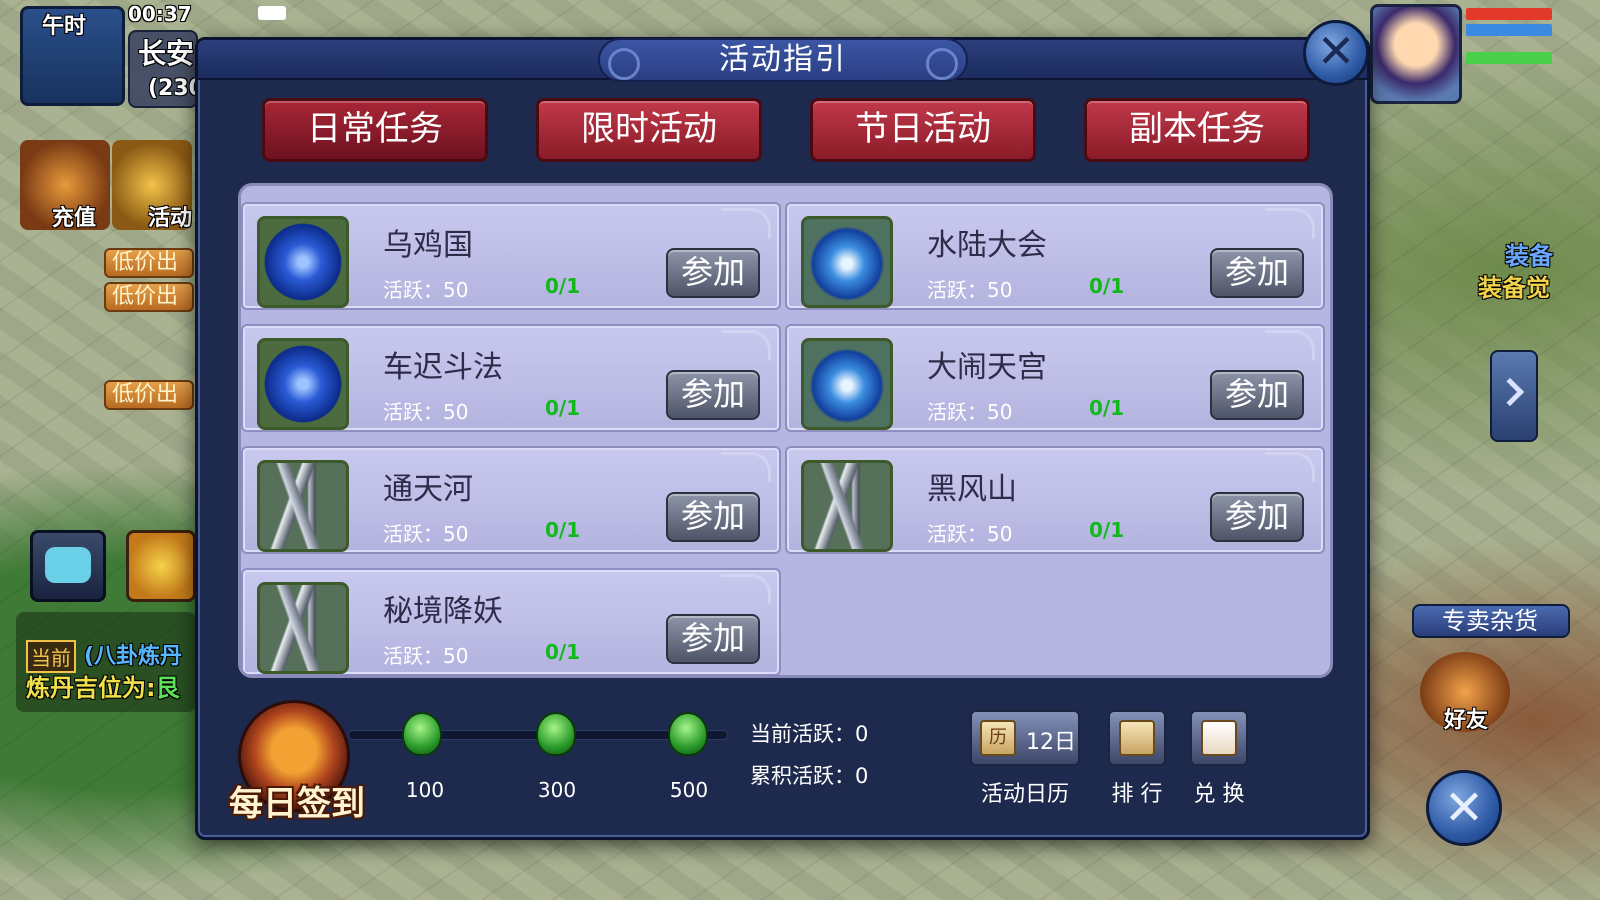 The image size is (1600, 900). What do you see at coordinates (1055, 378) in the screenshot?
I see `activity-card: 大闹天宫 活跃：50 0/1 参加` at bounding box center [1055, 378].